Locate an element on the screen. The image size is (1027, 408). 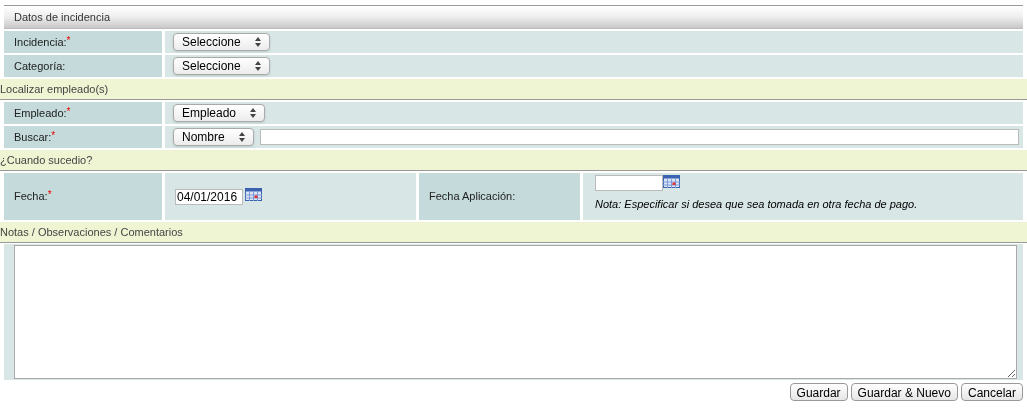
date-field: 04/01/2016 is located at coordinates (209, 196).